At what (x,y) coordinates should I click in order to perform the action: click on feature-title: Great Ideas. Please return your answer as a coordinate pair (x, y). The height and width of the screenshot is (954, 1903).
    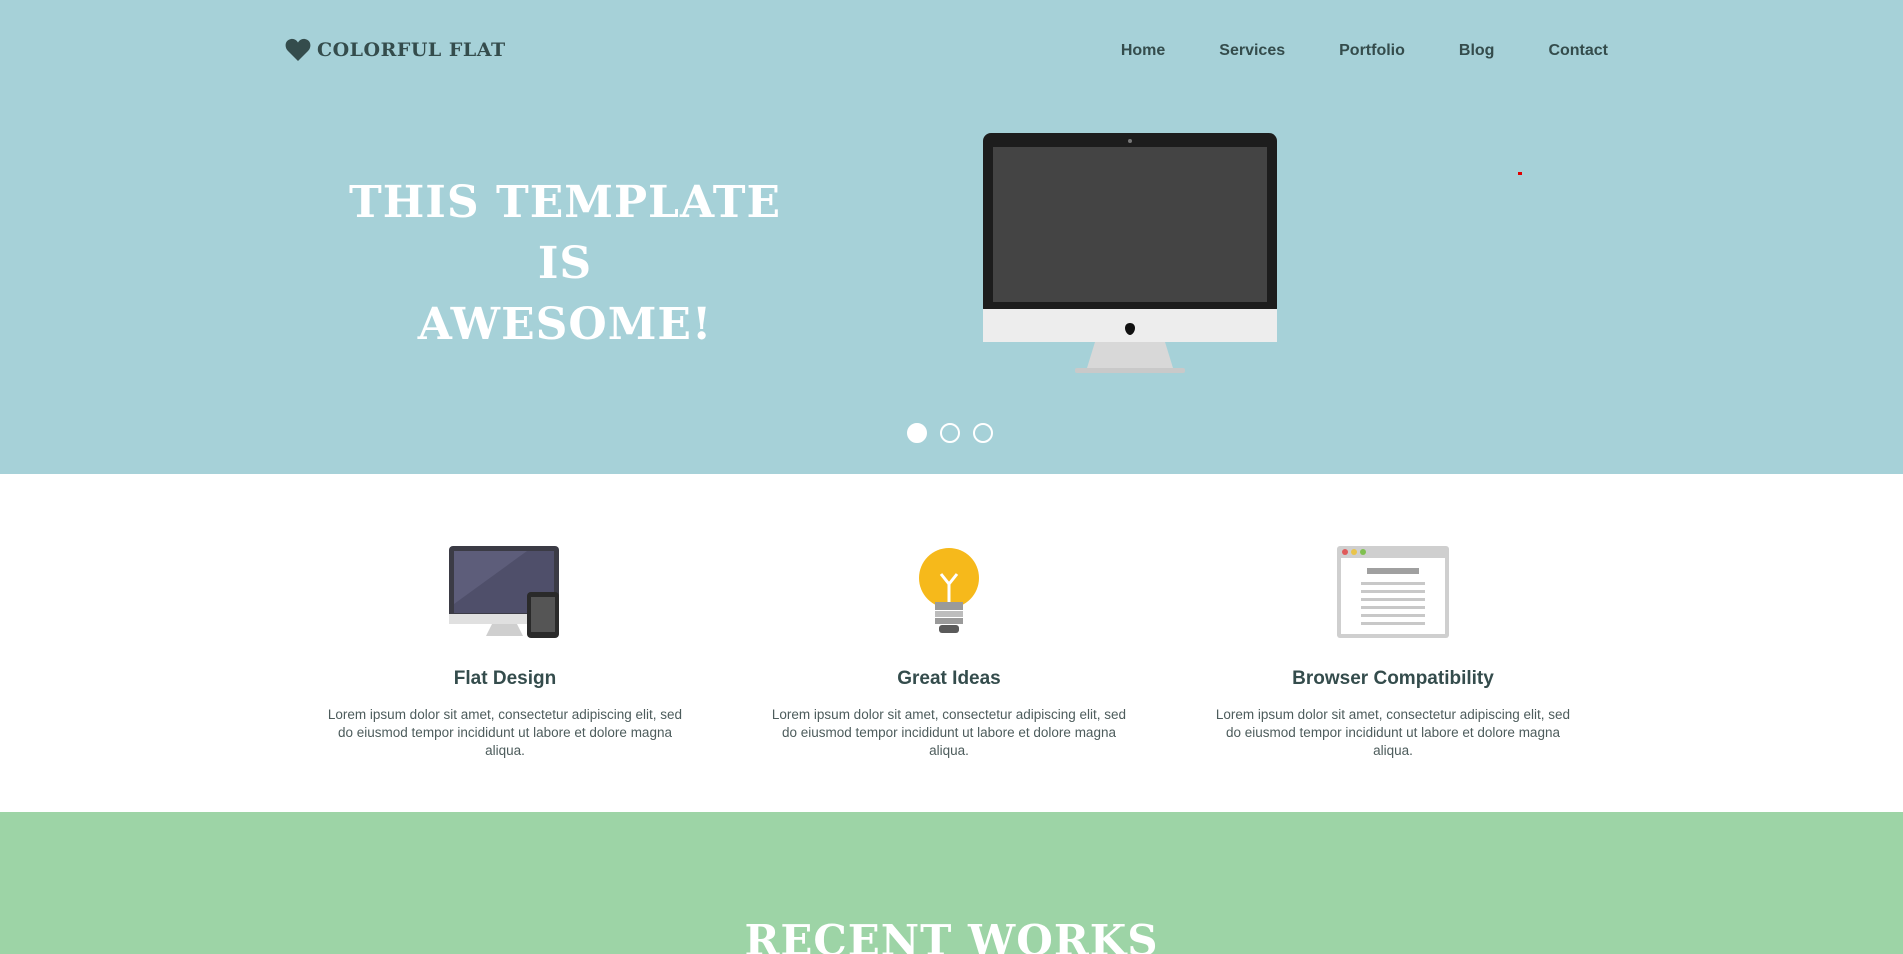
    Looking at the image, I should click on (949, 678).